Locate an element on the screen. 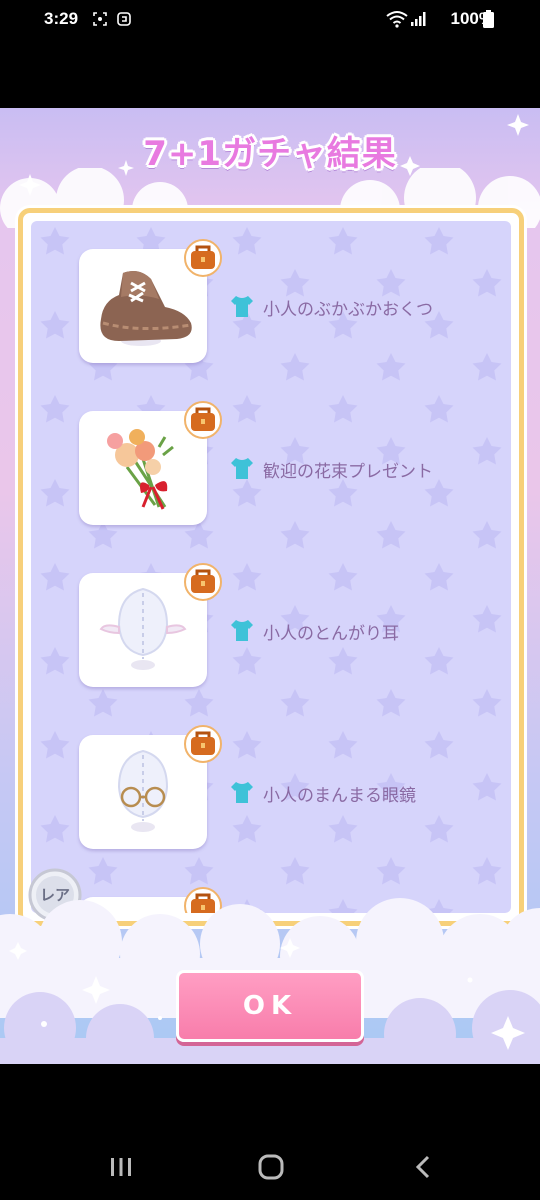  status-time: 3:29 is located at coordinates (61, 18).